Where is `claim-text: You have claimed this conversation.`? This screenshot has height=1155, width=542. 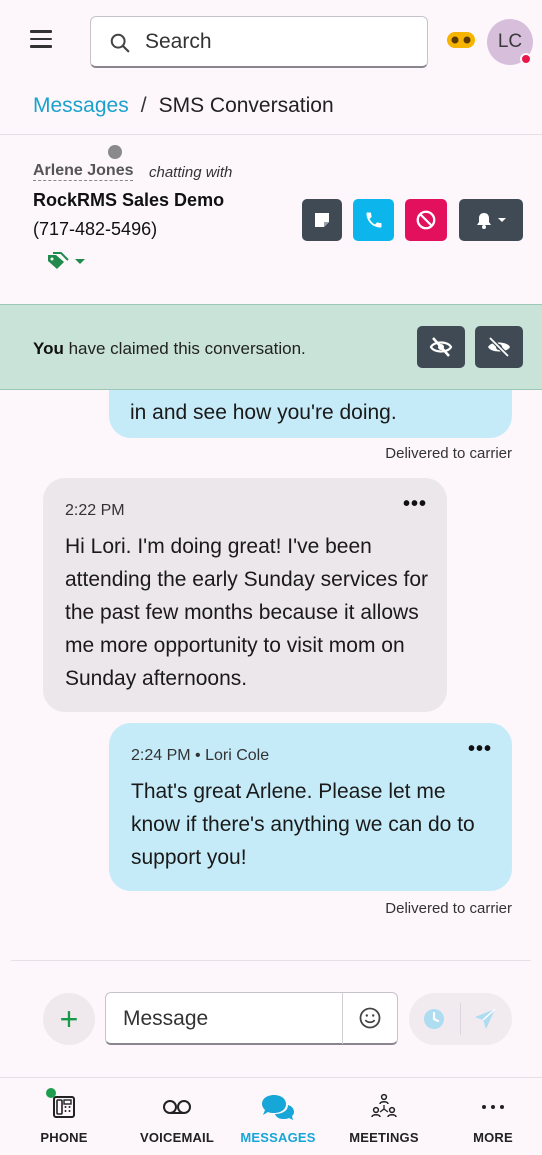
claim-text: You have claimed this conversation. is located at coordinates (169, 349).